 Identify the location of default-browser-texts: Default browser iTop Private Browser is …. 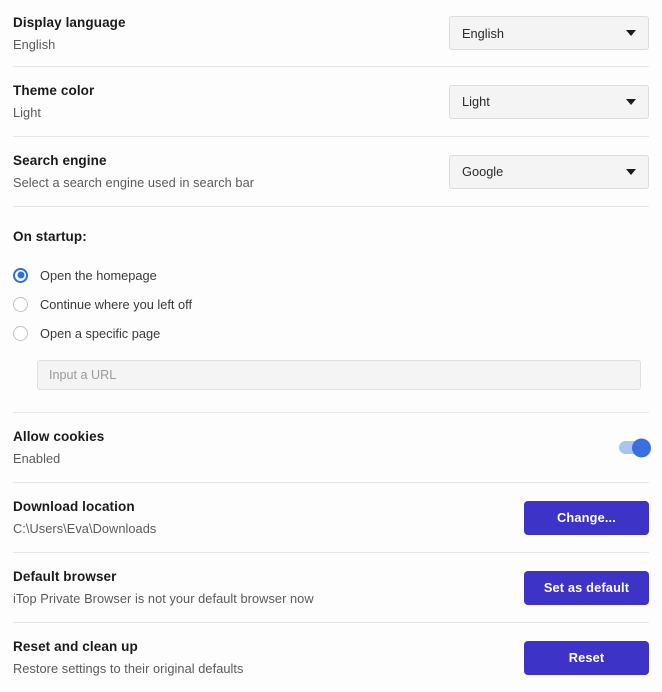
(163, 587).